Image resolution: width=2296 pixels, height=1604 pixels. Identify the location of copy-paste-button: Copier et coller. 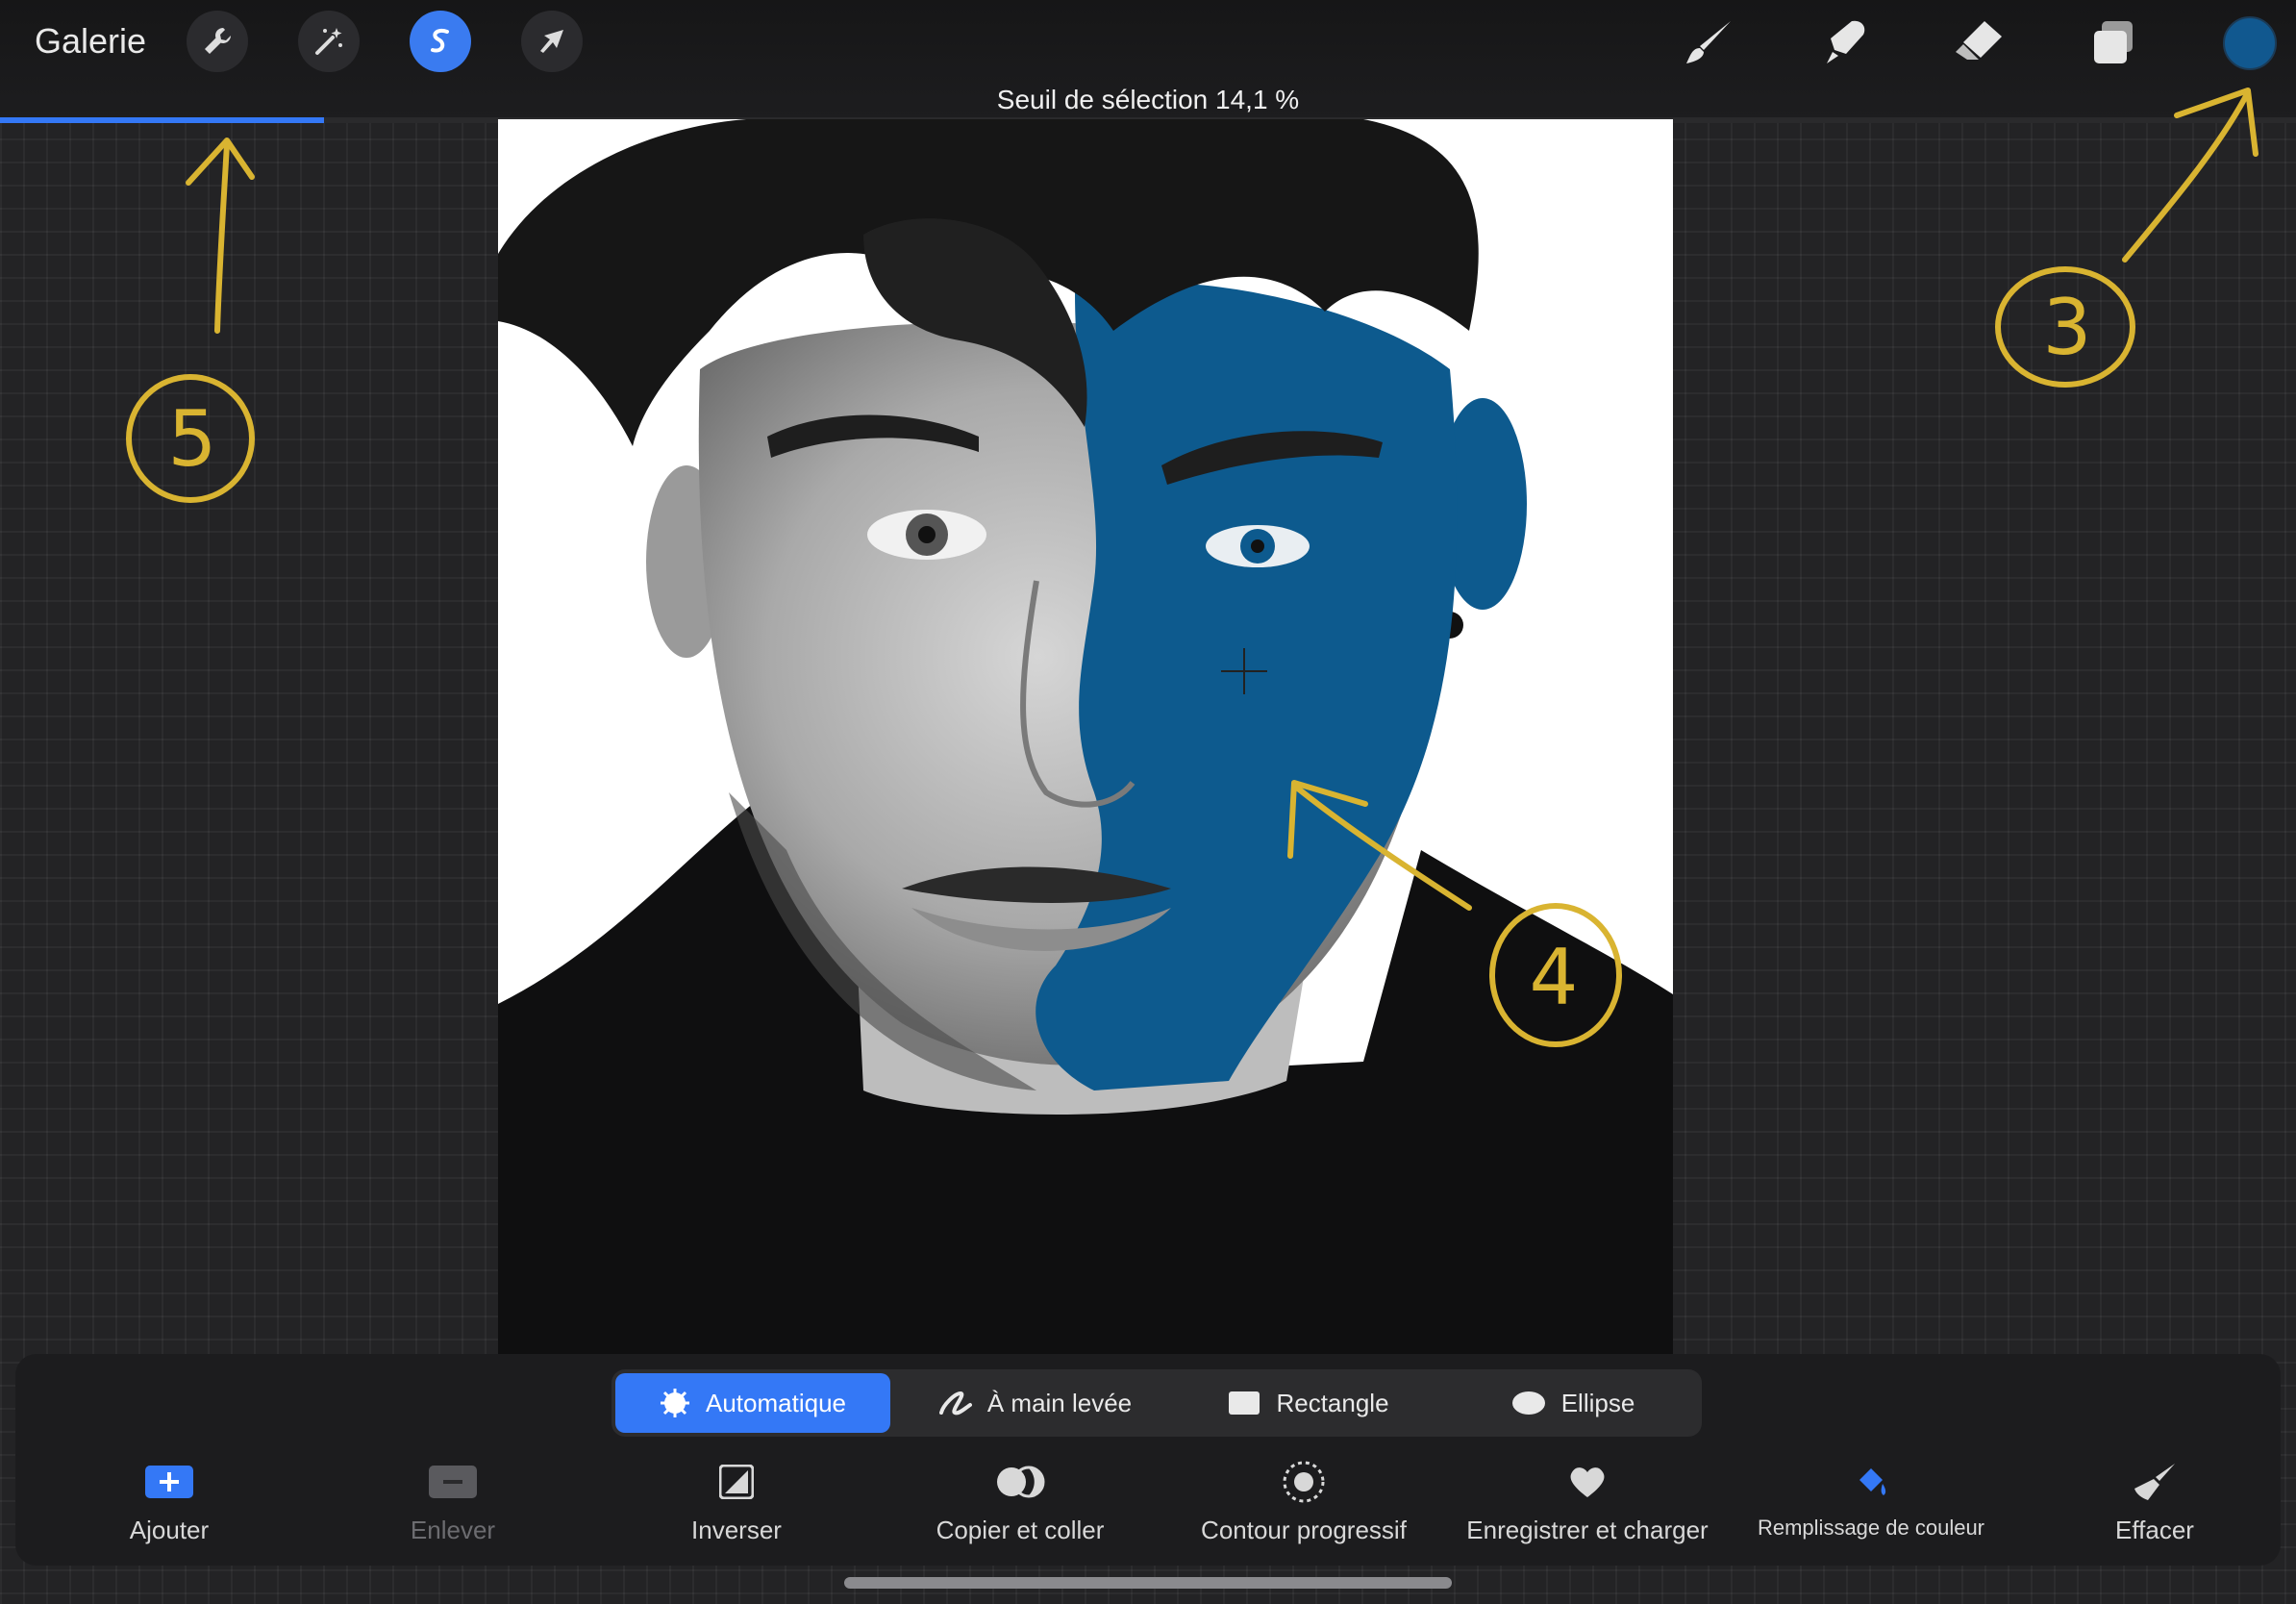
(1020, 1502).